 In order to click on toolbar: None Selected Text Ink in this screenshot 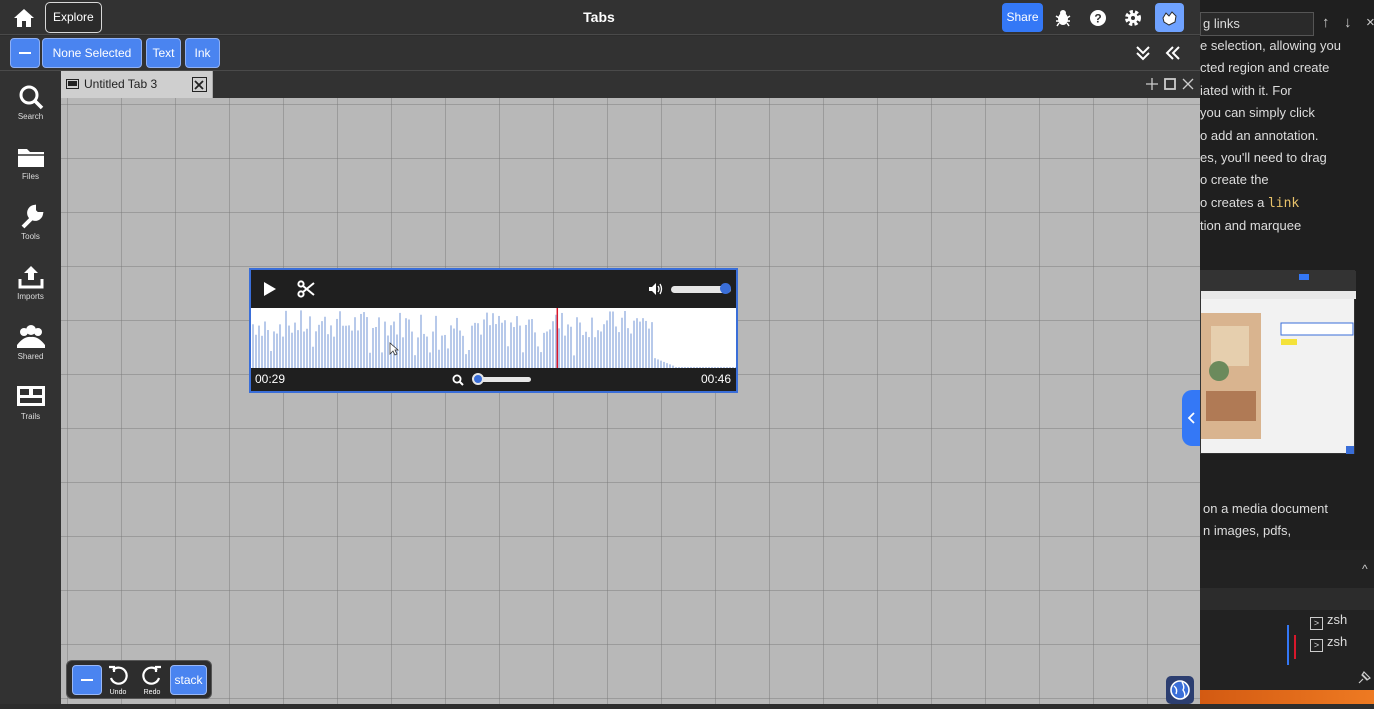, I will do `click(600, 53)`.